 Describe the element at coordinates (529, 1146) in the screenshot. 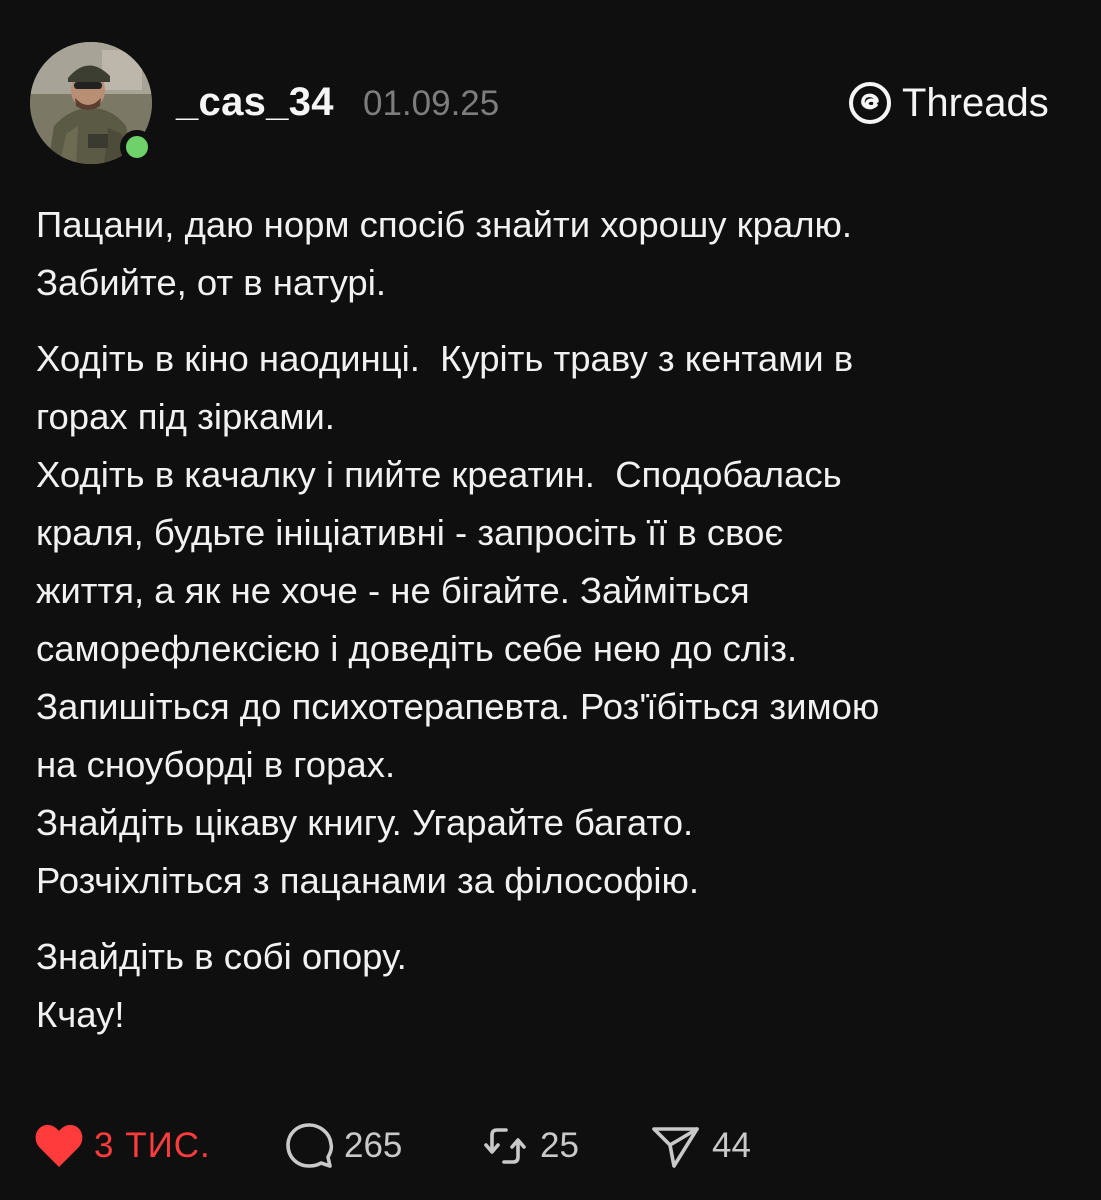

I see `repost-button: 25` at that location.